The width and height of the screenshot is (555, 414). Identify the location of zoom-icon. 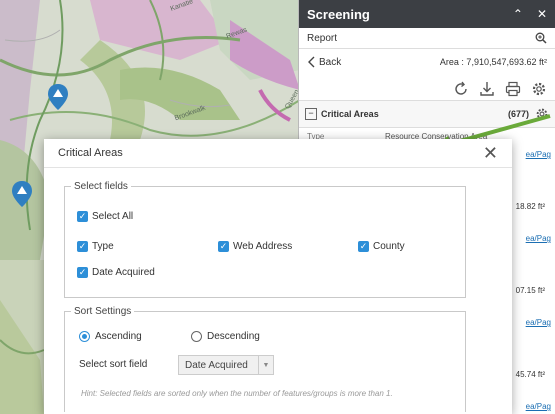
(541, 38).